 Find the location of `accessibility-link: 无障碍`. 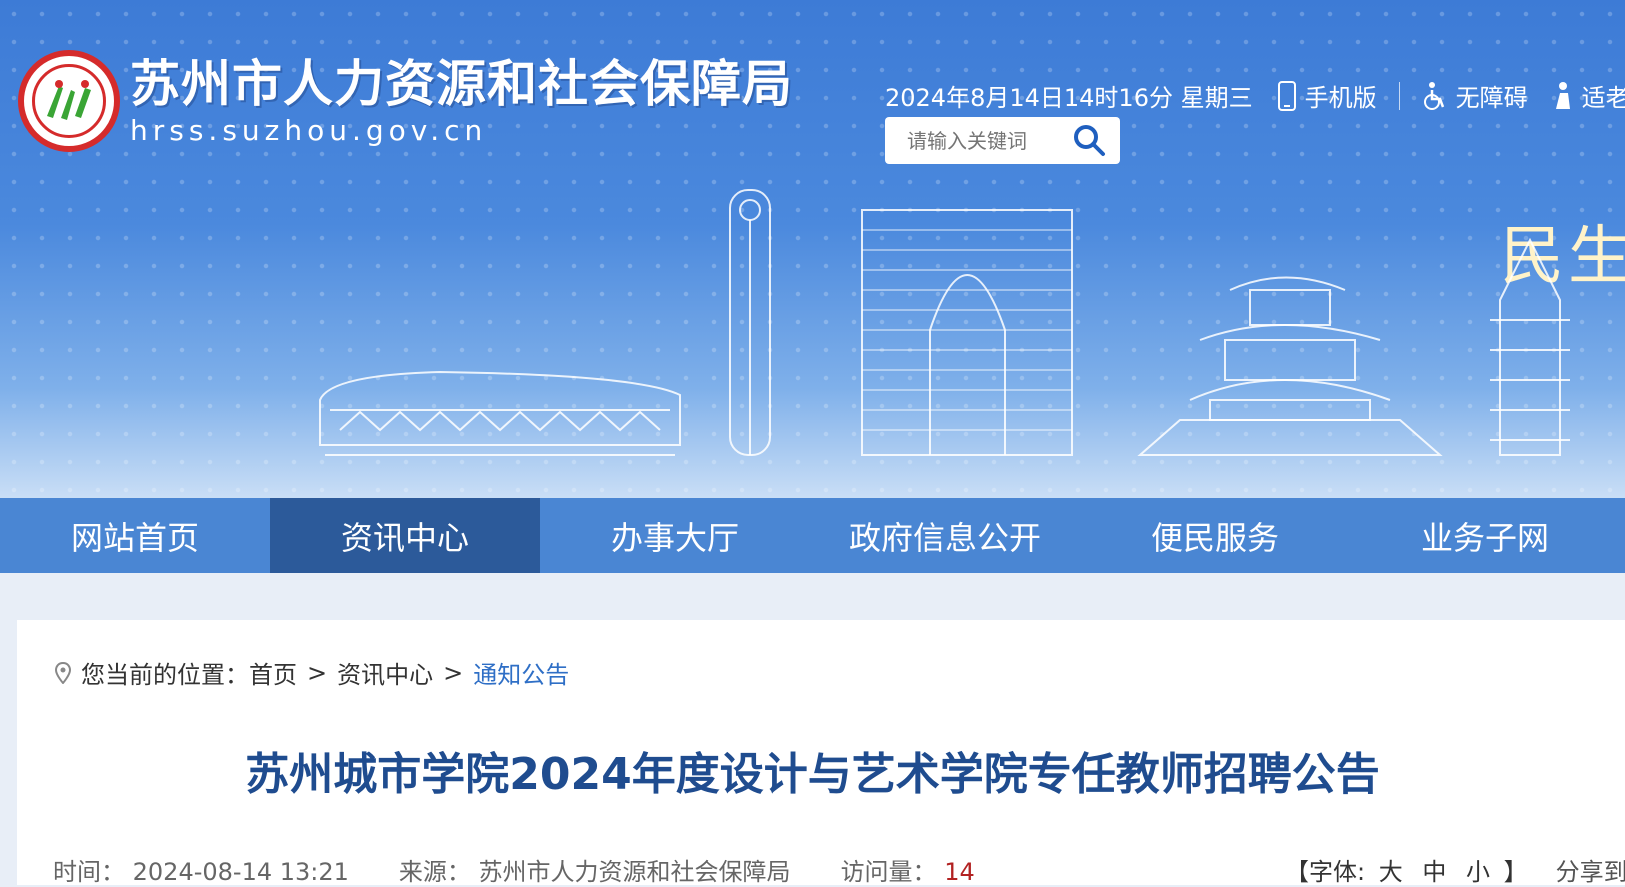

accessibility-link: 无障碍 is located at coordinates (1475, 95).